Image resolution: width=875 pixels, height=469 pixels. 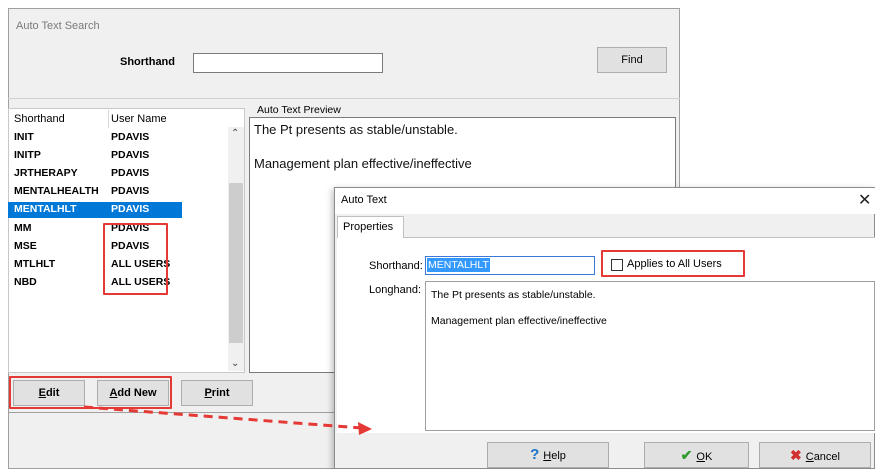 What do you see at coordinates (39, 119) in the screenshot?
I see `column-header-shorthand: Shorthand` at bounding box center [39, 119].